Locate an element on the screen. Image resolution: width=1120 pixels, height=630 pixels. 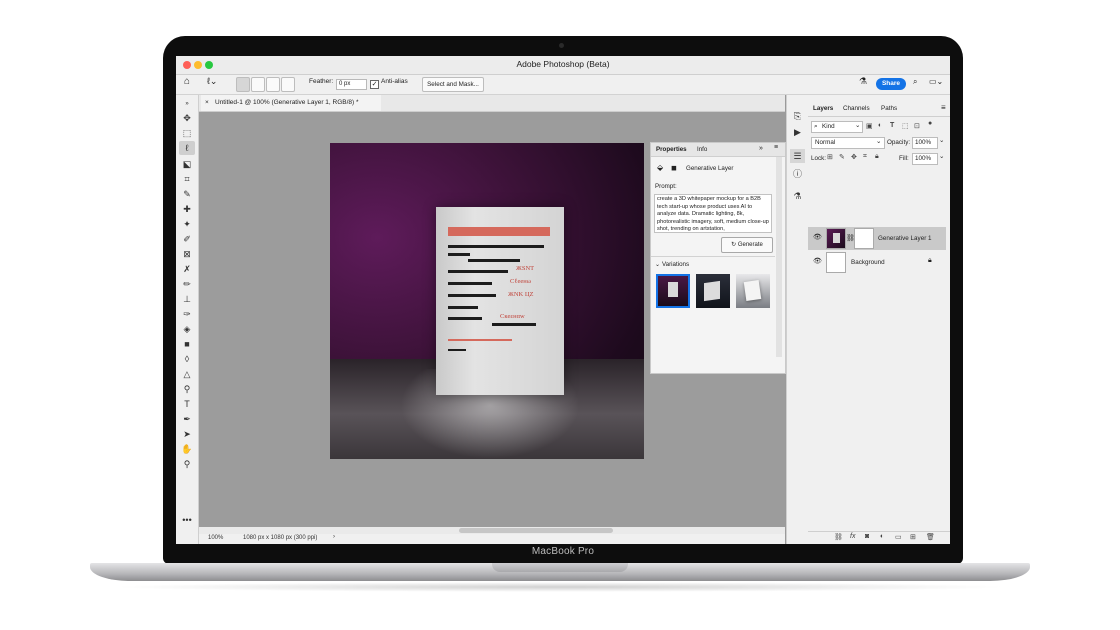
home-icon: ⌂ is located at coordinates (187, 81).